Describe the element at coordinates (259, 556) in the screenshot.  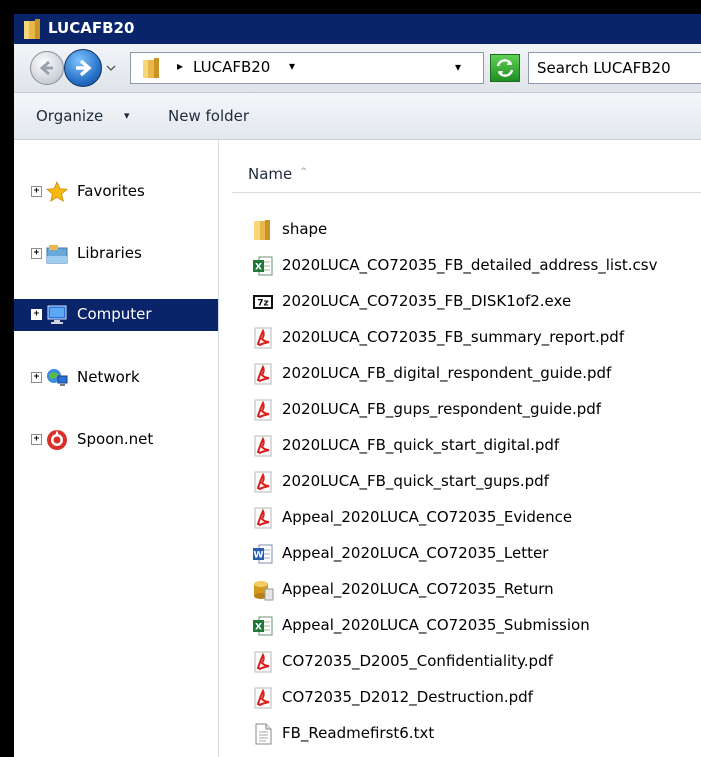
I see `svg-text: W` at that location.